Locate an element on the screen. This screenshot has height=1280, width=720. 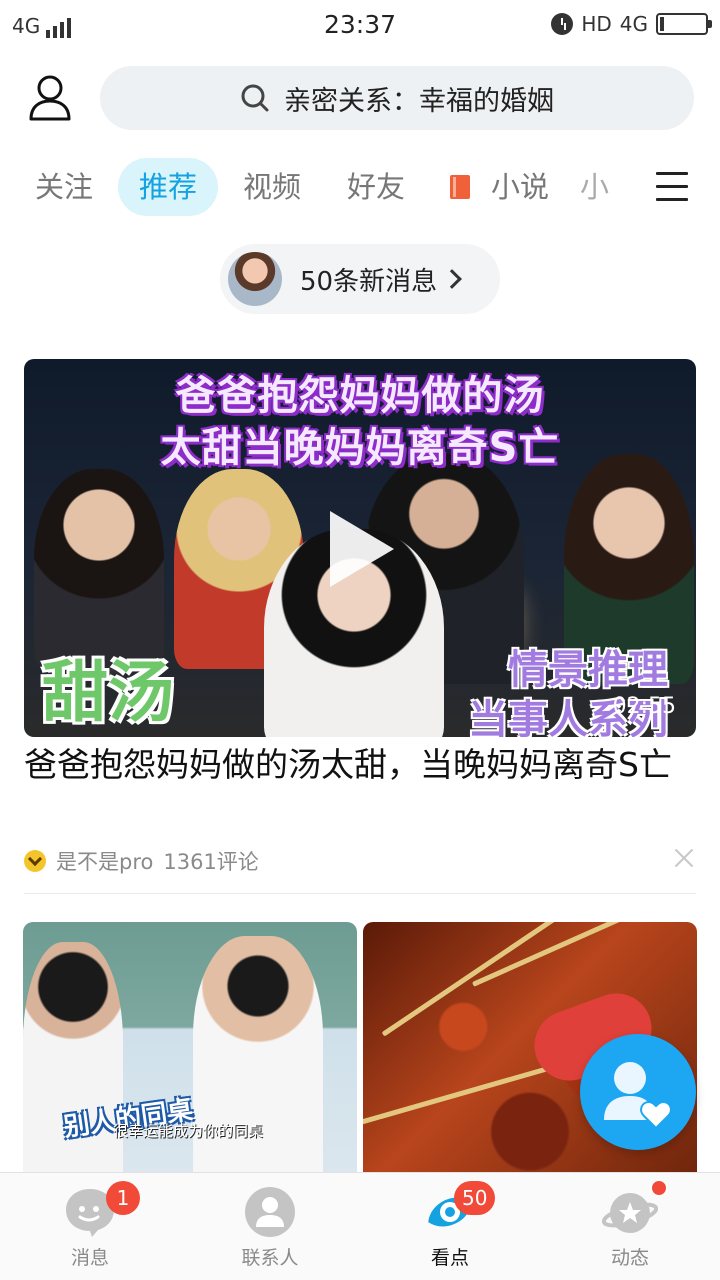
network-right-label: 4G is located at coordinates (633, 24).